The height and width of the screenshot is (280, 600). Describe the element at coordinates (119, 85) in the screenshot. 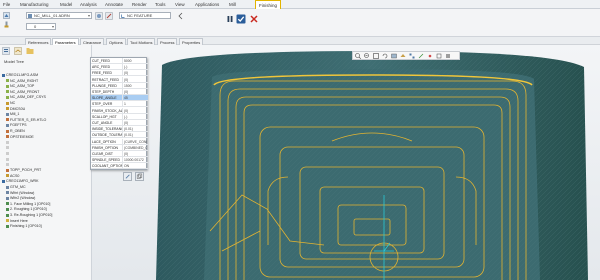

I see `parameter-row: PLUNGE_FEED 1500` at that location.